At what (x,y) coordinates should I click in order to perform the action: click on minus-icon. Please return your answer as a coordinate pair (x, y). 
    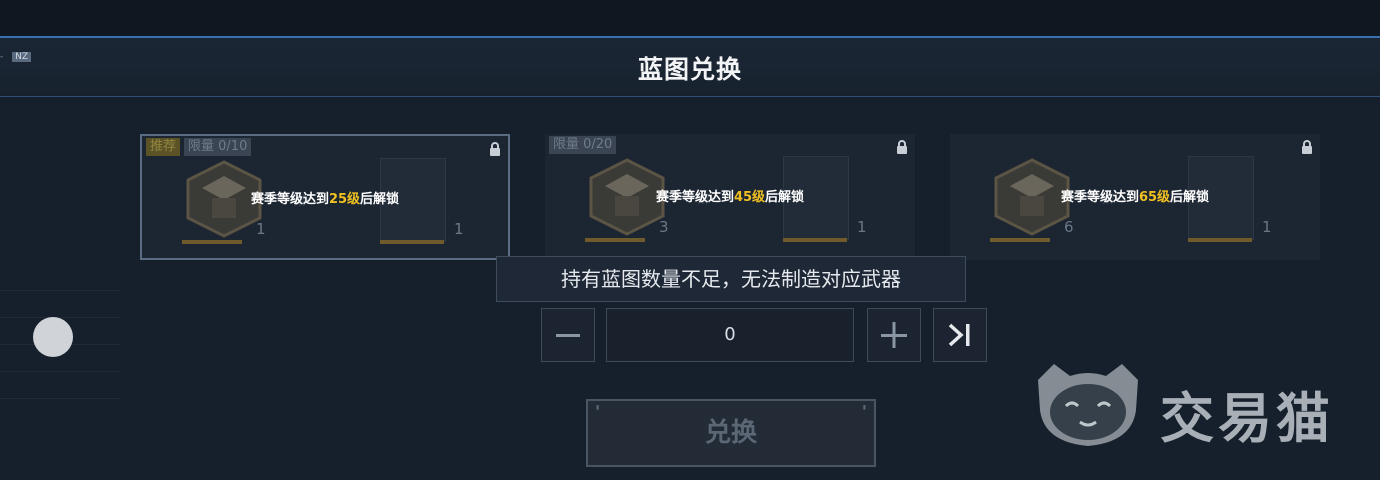
    Looking at the image, I should click on (568, 335).